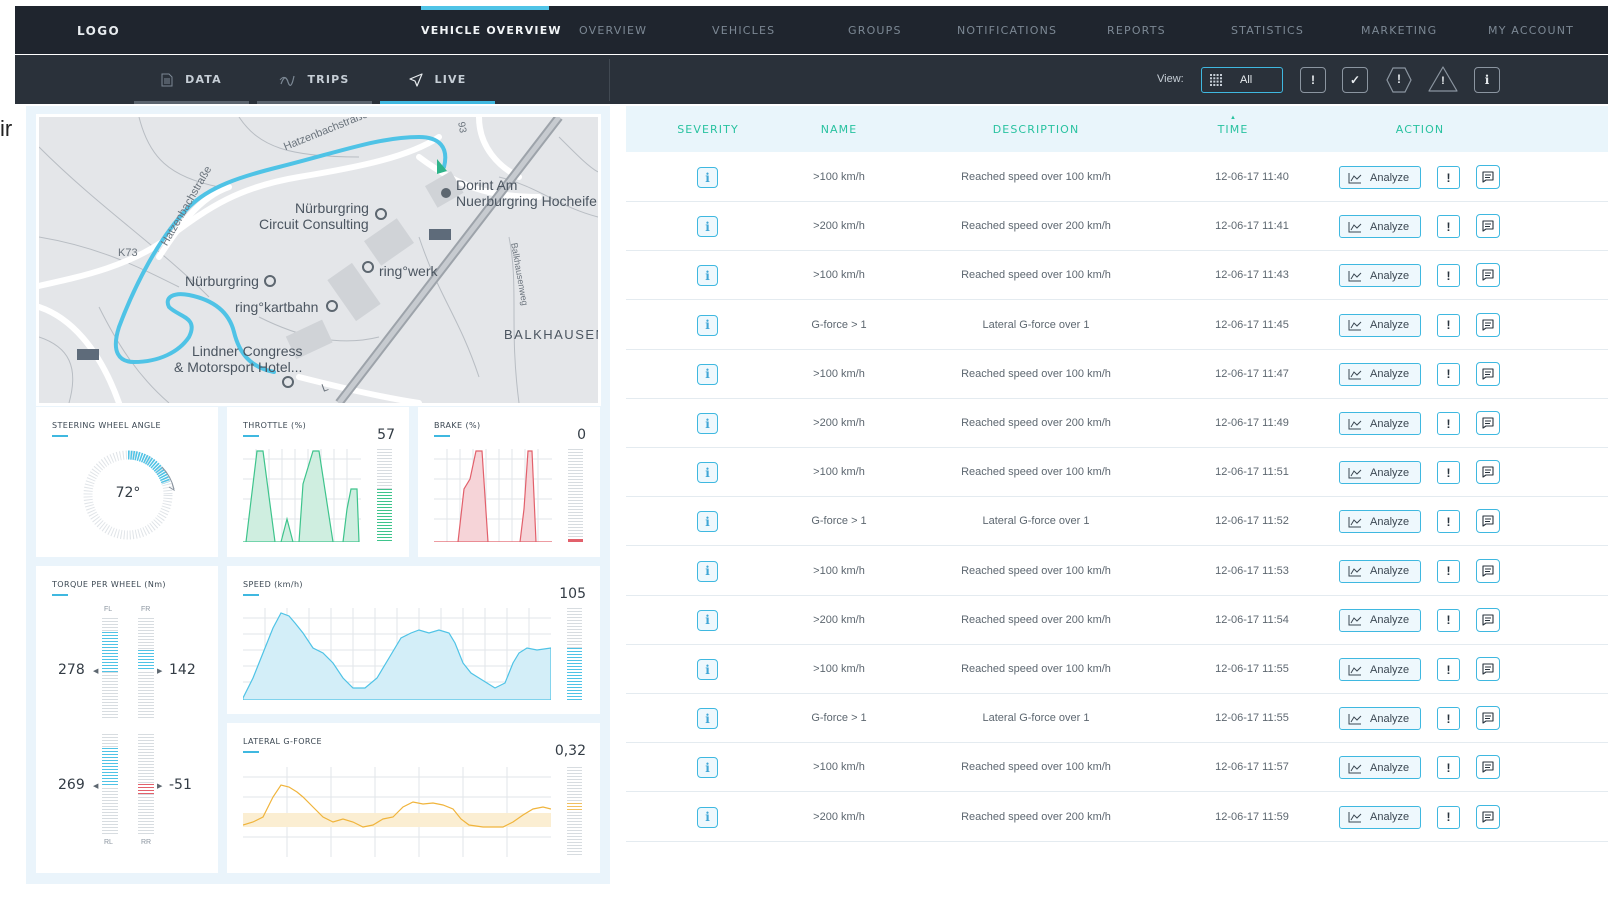 Image resolution: width=1608 pixels, height=909 pixels. What do you see at coordinates (1136, 30) in the screenshot?
I see `nav-item-reports: REPORTS` at bounding box center [1136, 30].